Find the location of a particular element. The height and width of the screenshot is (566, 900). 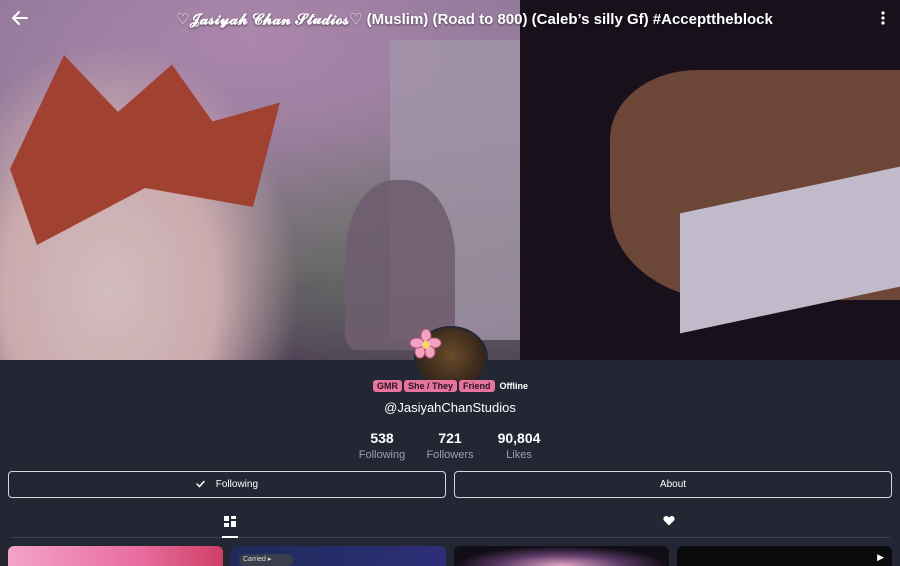

following-button: Following is located at coordinates (227, 484).